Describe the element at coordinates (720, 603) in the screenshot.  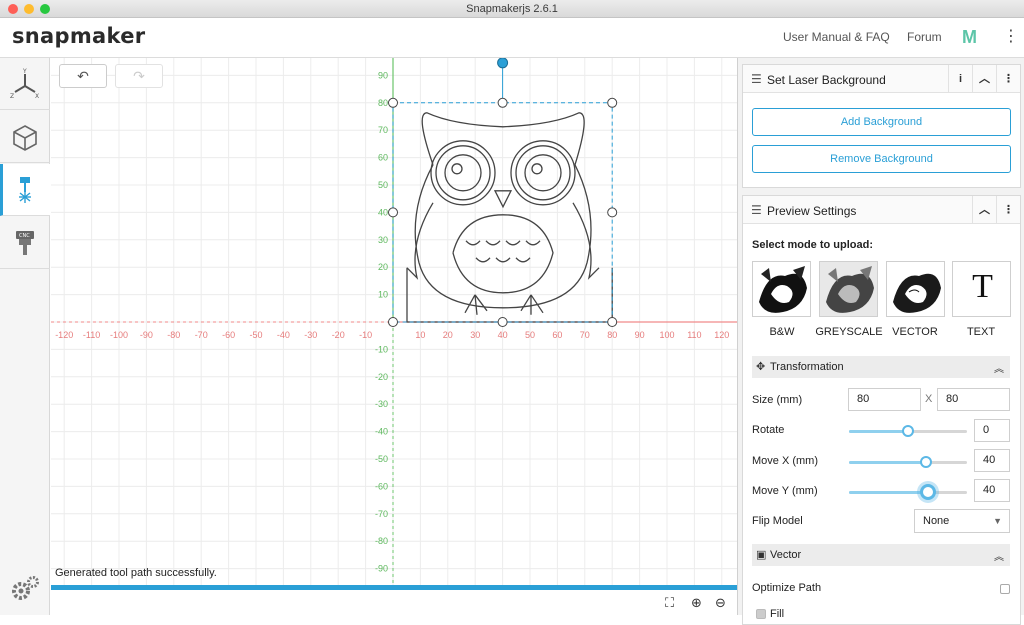
I see `zoom-out-icon: ⊖` at that location.